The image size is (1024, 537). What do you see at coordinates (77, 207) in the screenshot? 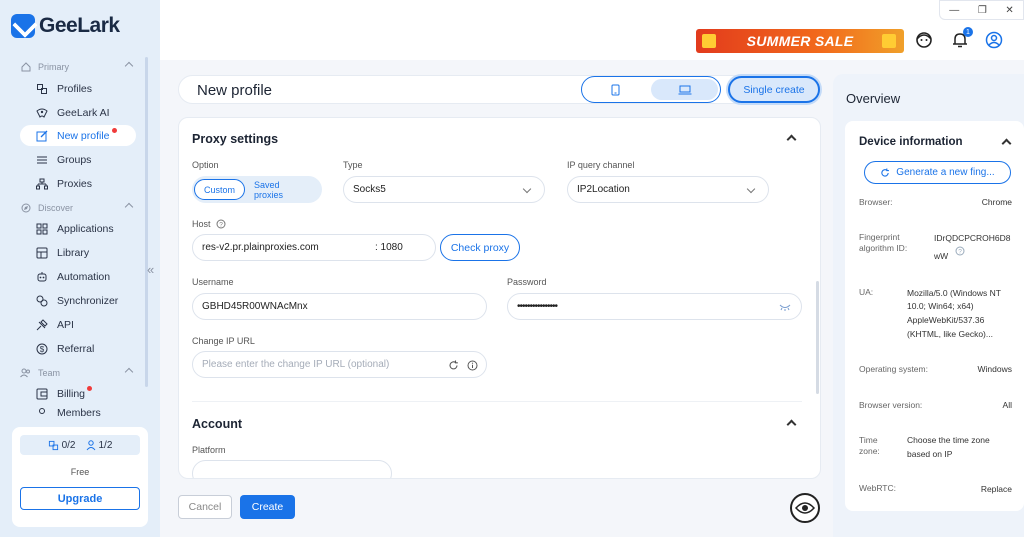
I see `section-discover: Discover` at bounding box center [77, 207].